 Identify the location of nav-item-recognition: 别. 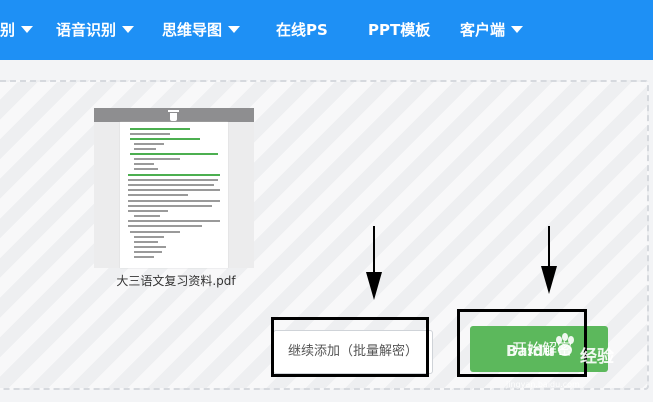
(17, 30).